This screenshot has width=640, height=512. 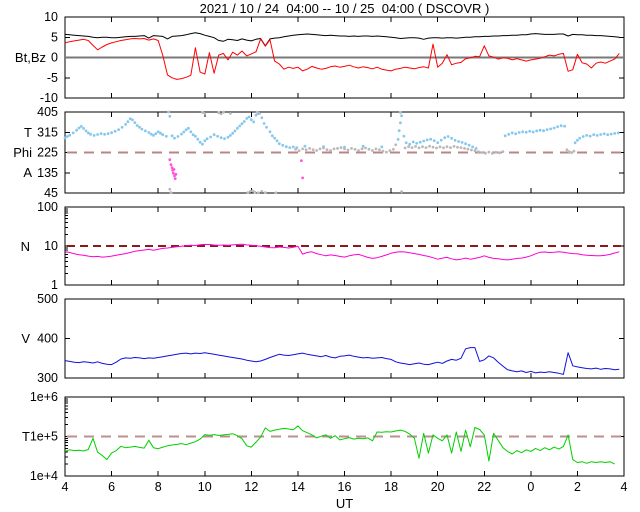 What do you see at coordinates (438, 487) in the screenshot?
I see `xtick-label: 20` at bounding box center [438, 487].